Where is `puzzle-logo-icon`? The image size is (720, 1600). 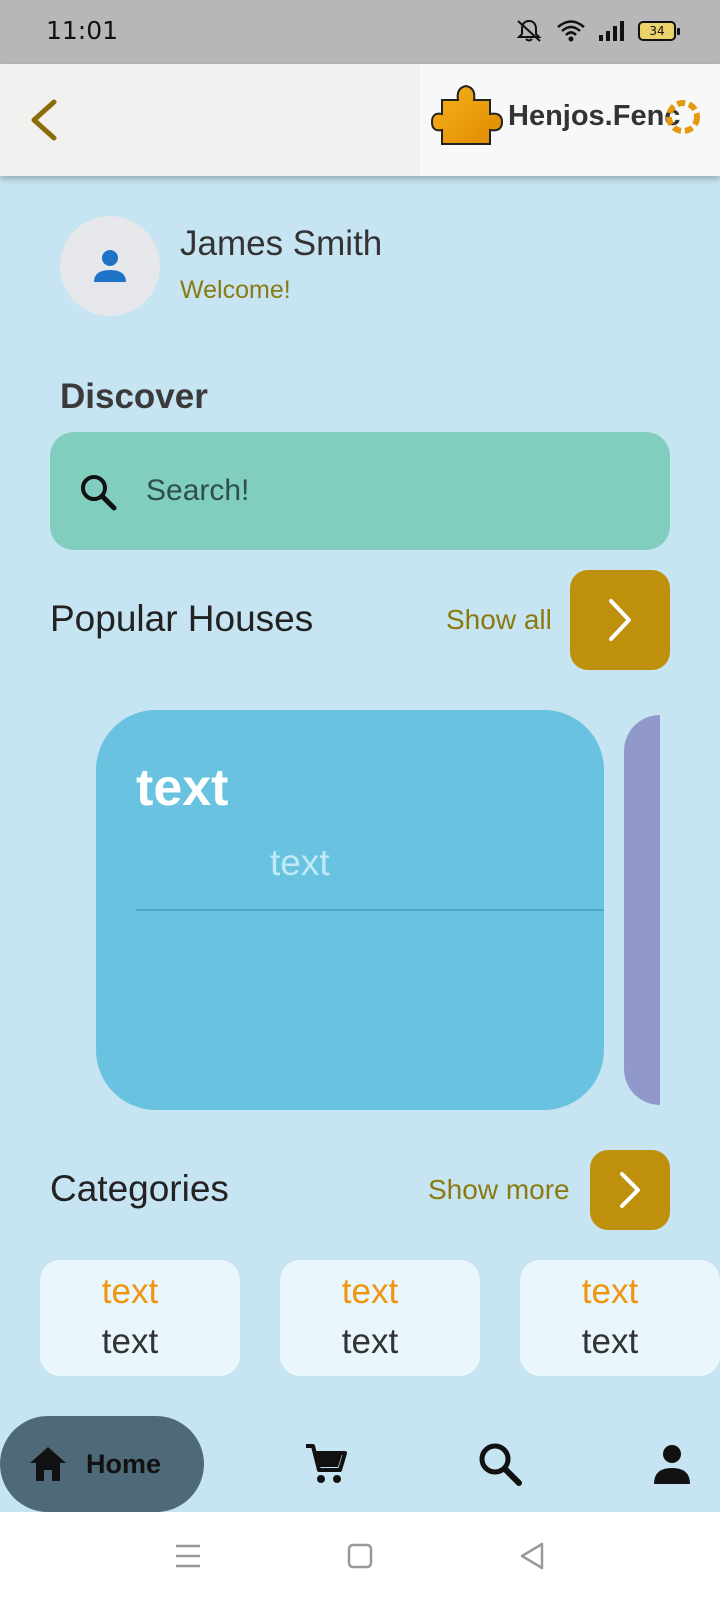
puzzle-logo-icon is located at coordinates (467, 114).